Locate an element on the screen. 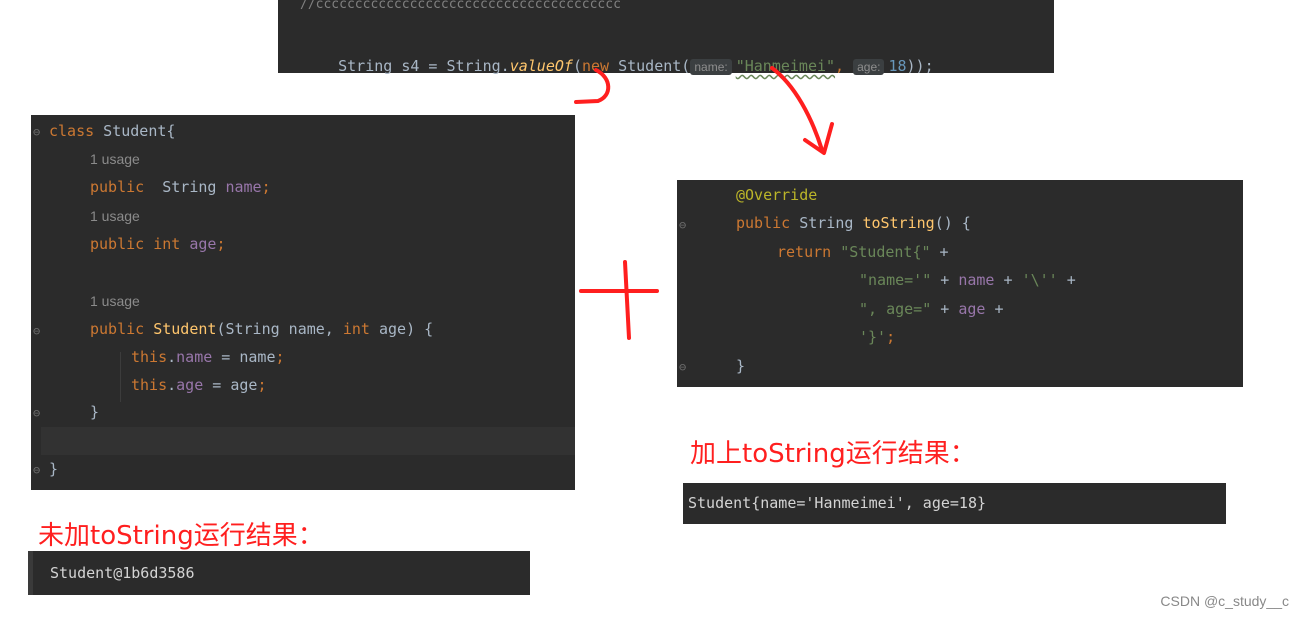  code-line-assign-age: this.age = age; is located at coordinates (199, 385).